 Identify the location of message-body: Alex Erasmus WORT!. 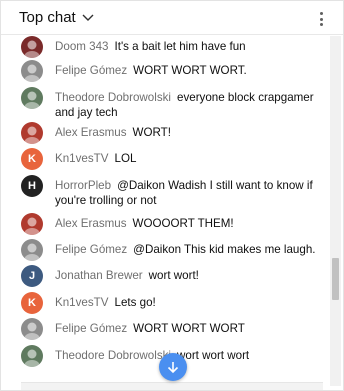
(113, 131).